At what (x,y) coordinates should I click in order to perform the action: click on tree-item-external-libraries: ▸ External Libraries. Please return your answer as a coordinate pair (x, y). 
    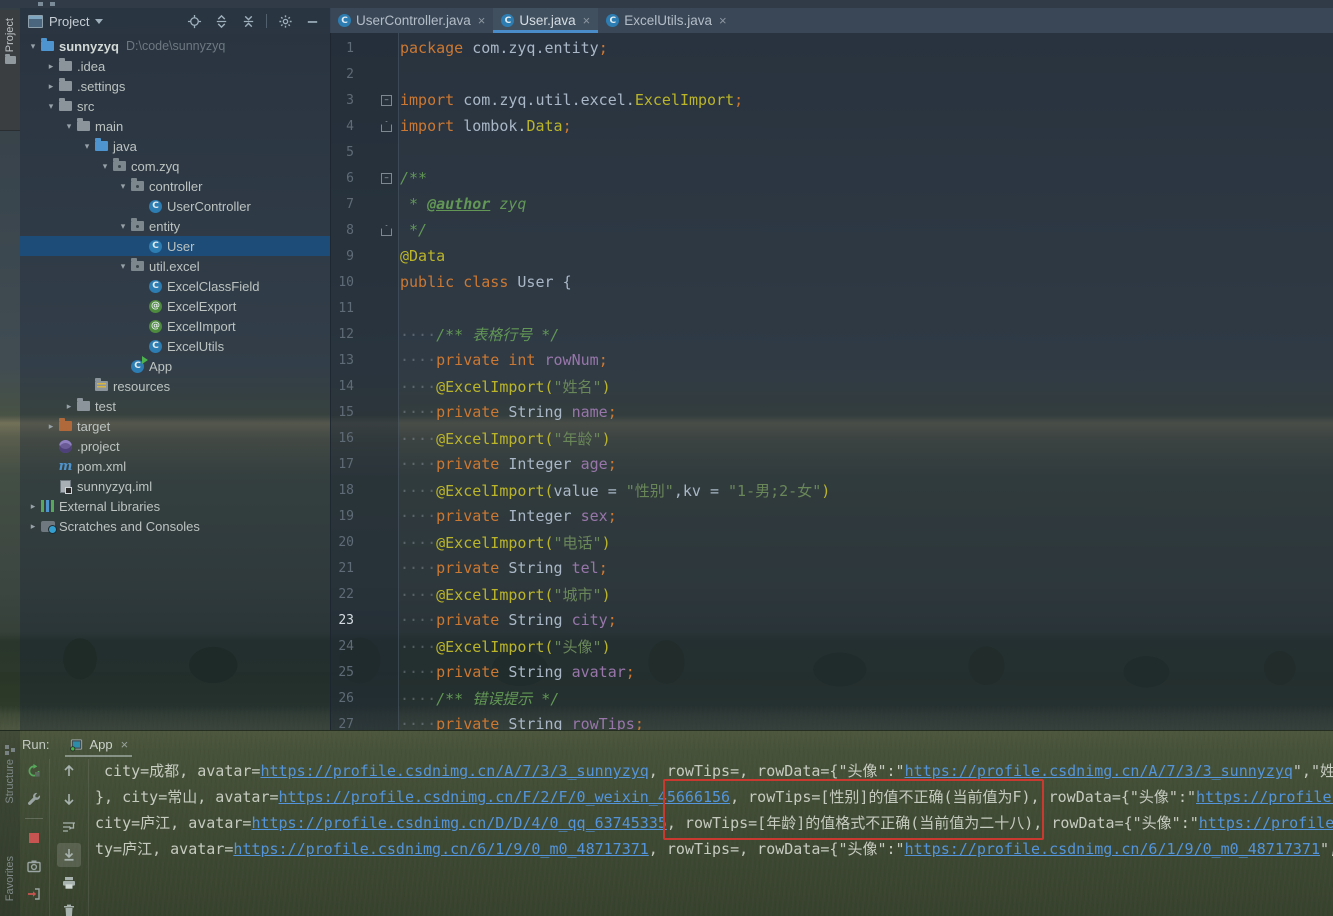
    Looking at the image, I should click on (175, 506).